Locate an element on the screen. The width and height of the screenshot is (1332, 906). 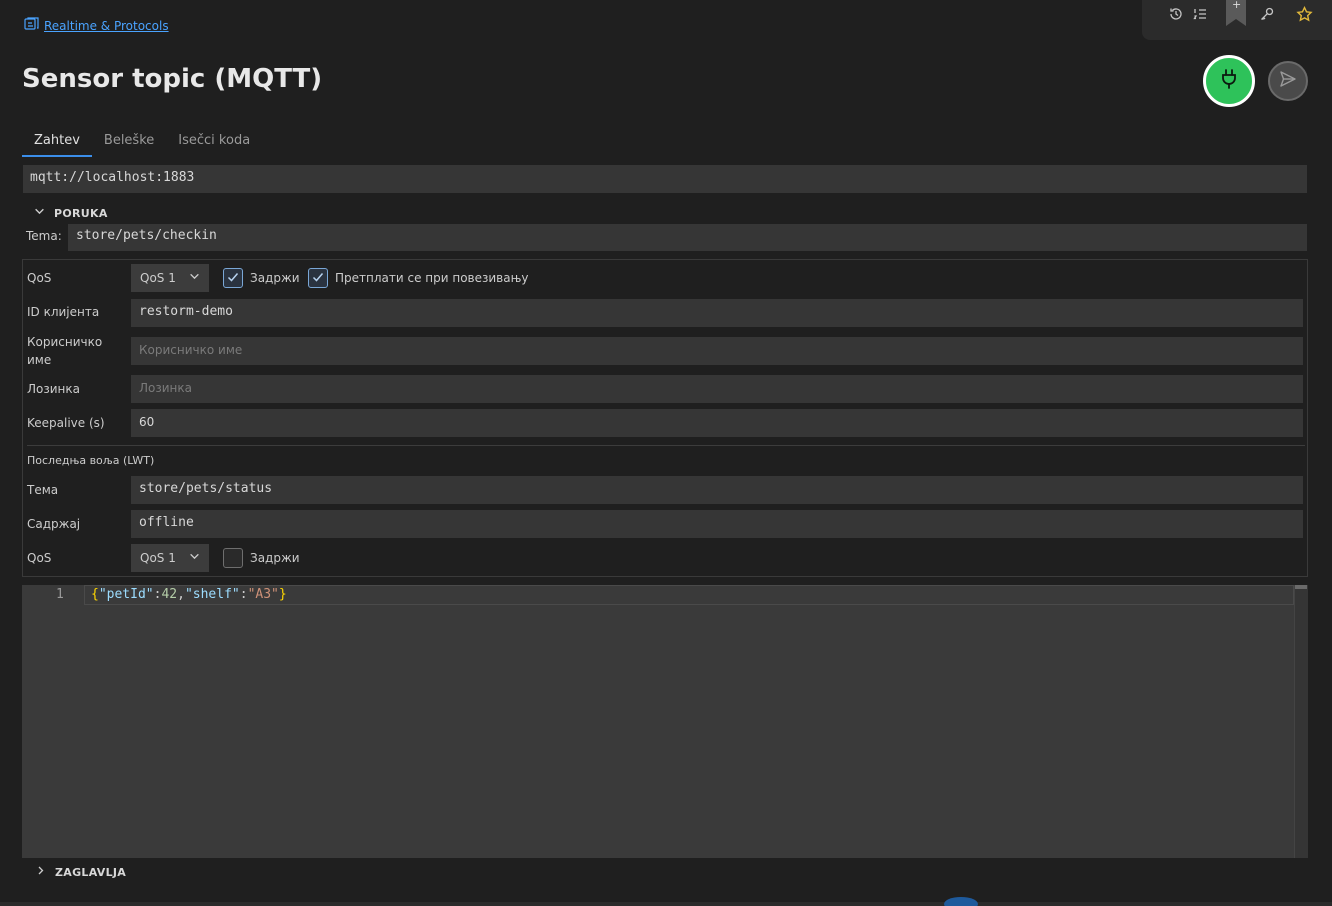
subscribe-on-connect-label: Претплати се при повезивању is located at coordinates (432, 278).